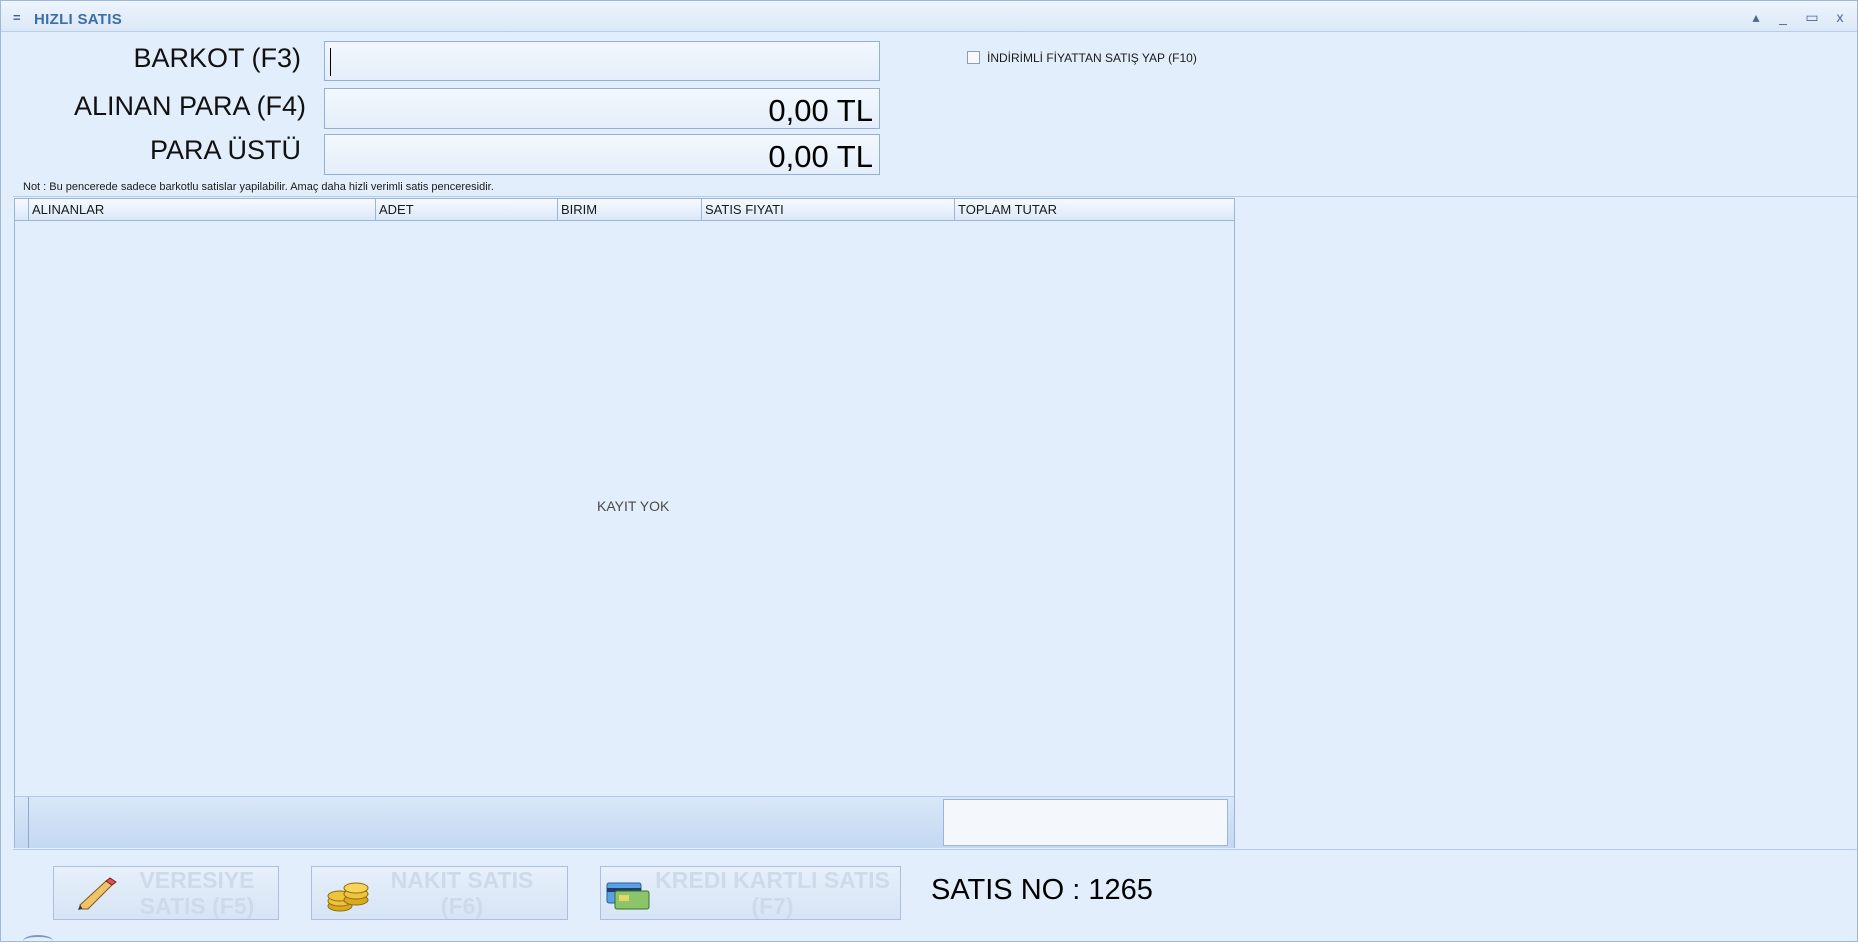 Image resolution: width=1858 pixels, height=947 pixels. Describe the element at coordinates (629, 209) in the screenshot. I see `column-header-unit: BIRIM` at that location.